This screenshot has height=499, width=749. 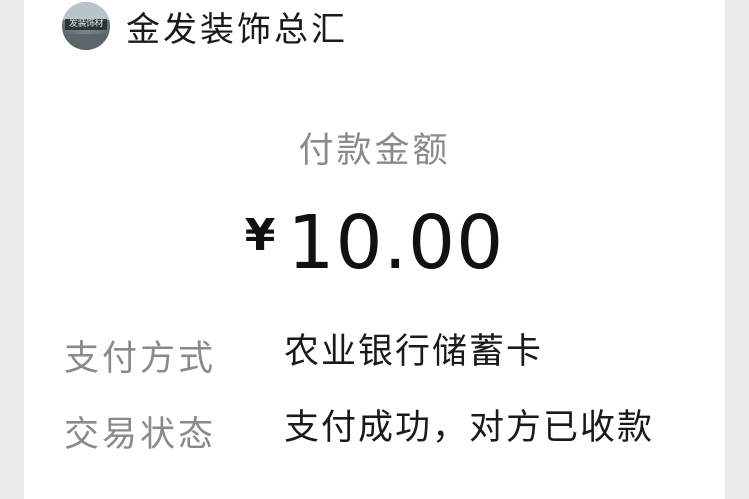 What do you see at coordinates (86, 42) in the screenshot?
I see `avatar-storefront` at bounding box center [86, 42].